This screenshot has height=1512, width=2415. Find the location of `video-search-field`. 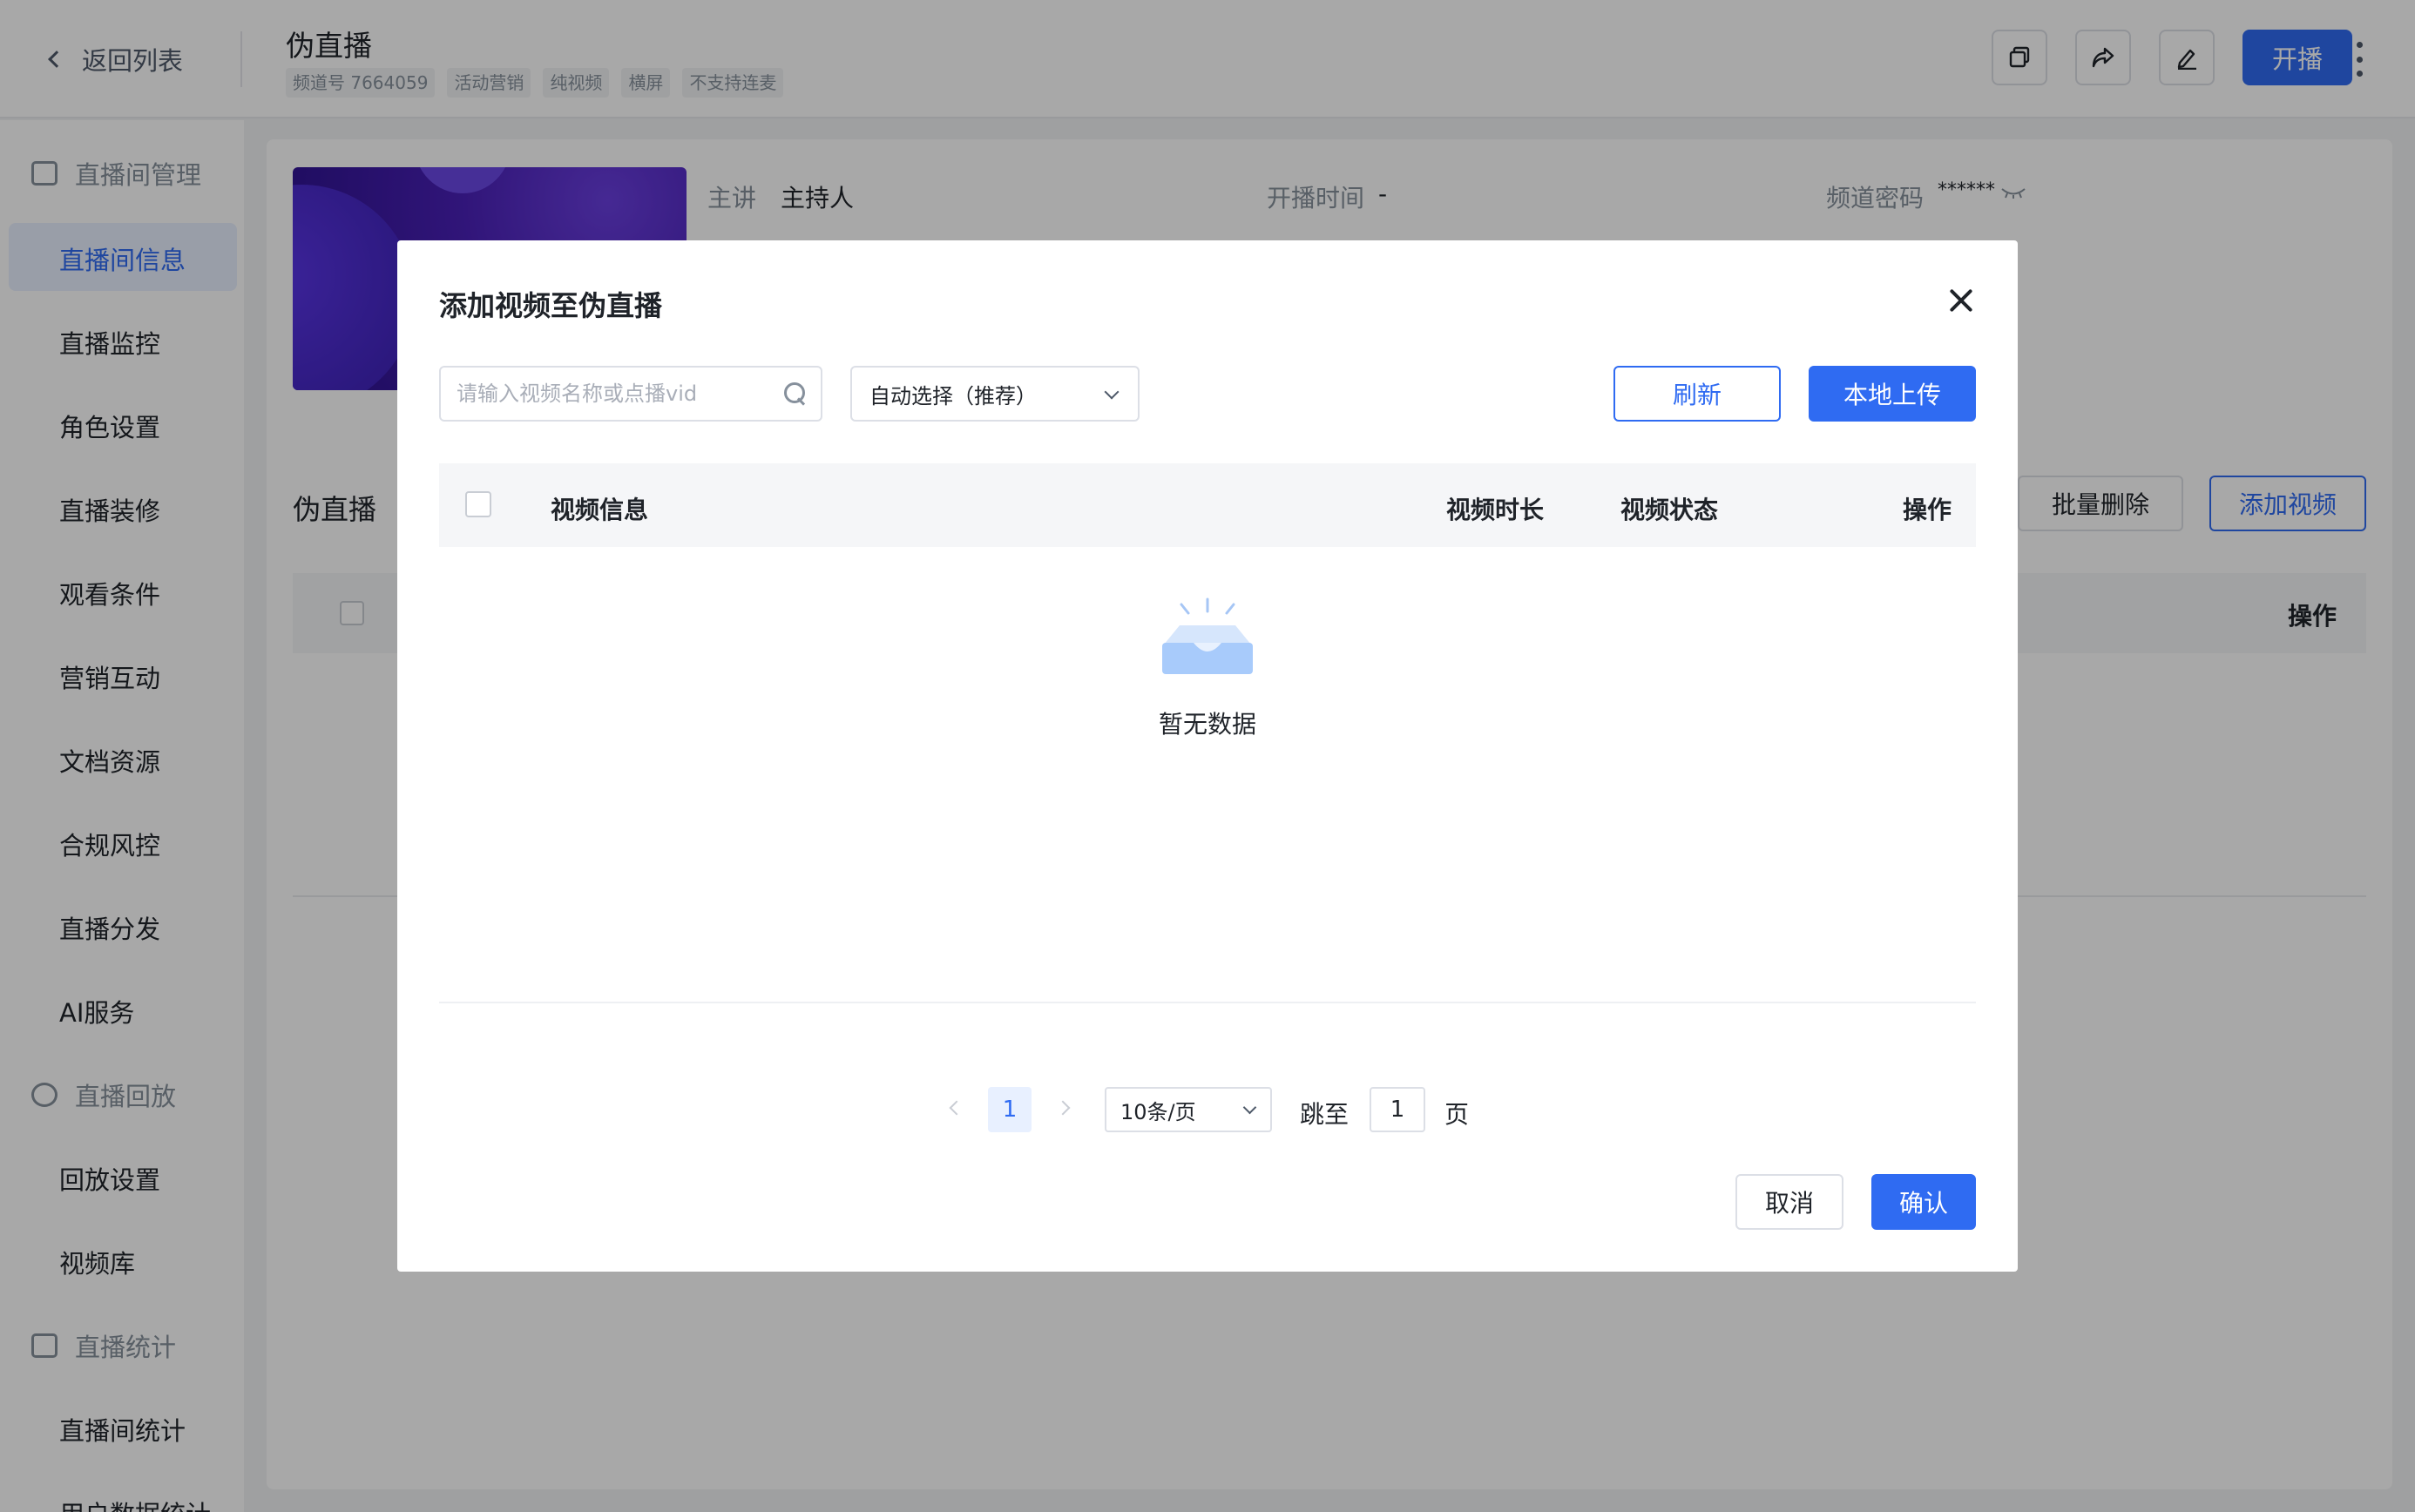

video-search-field is located at coordinates (630, 394).